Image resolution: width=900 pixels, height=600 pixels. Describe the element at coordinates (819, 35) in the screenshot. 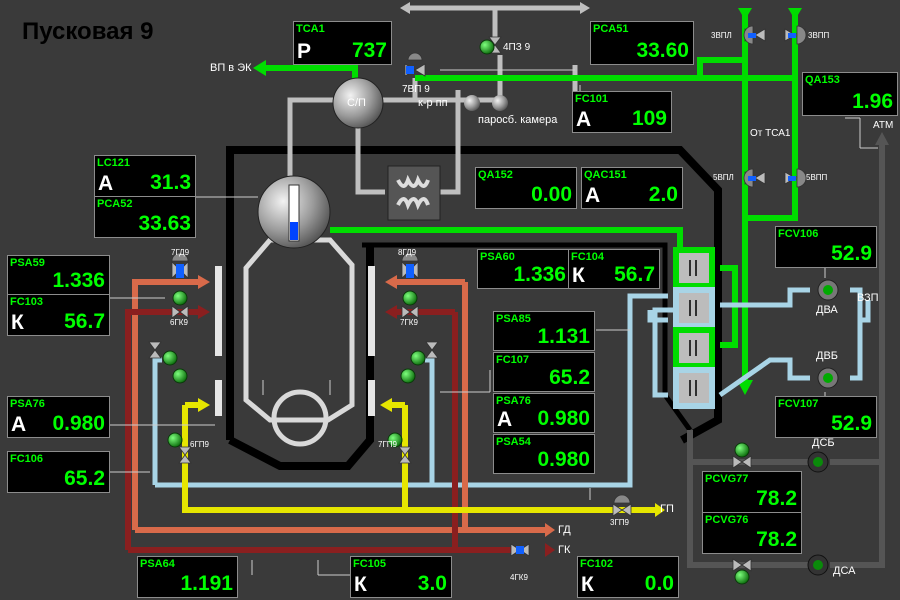

I see `label-3vpp: 3ВПП` at that location.